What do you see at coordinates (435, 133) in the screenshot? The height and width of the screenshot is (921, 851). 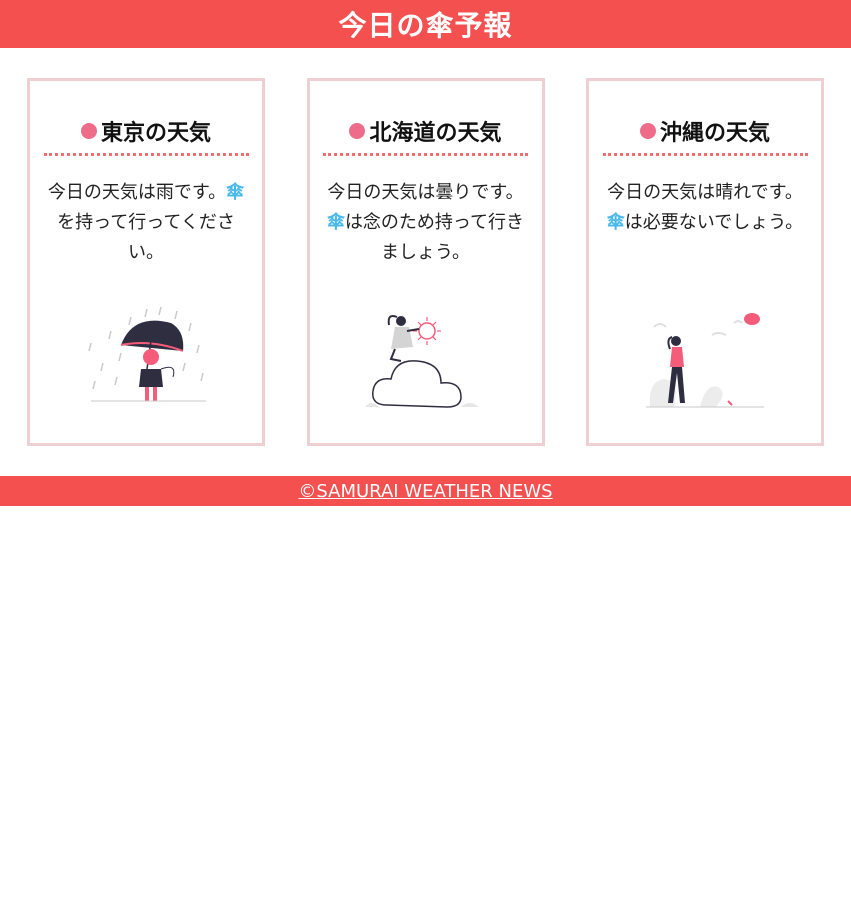 I see `card-title-text: 北海道の天気` at bounding box center [435, 133].